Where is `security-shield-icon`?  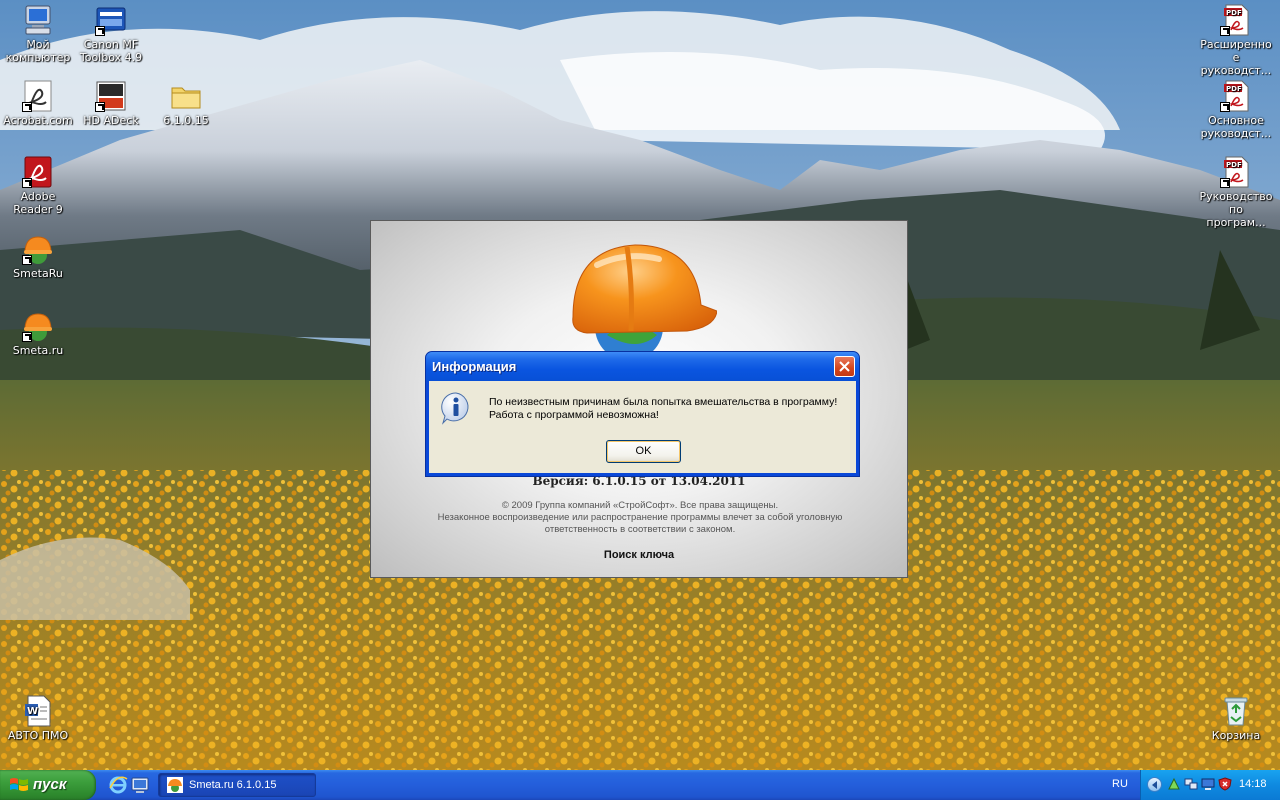 security-shield-icon is located at coordinates (1225, 784).